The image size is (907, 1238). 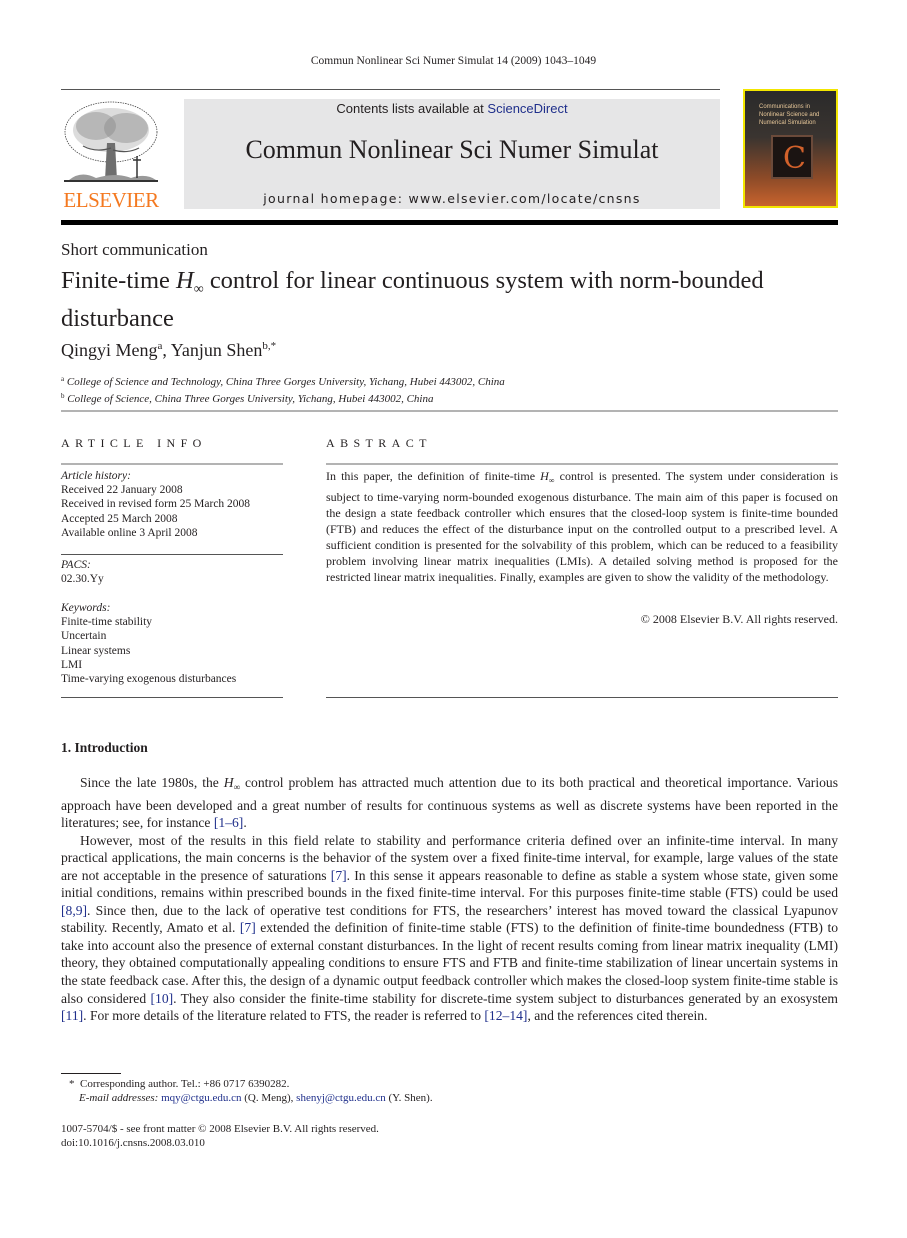 I want to click on pacs-label: PACS:, so click(x=76, y=565).